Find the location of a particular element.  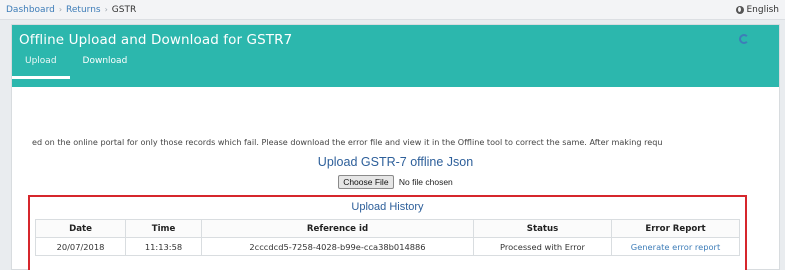

generate-error-report-link: Generate error report is located at coordinates (675, 246).